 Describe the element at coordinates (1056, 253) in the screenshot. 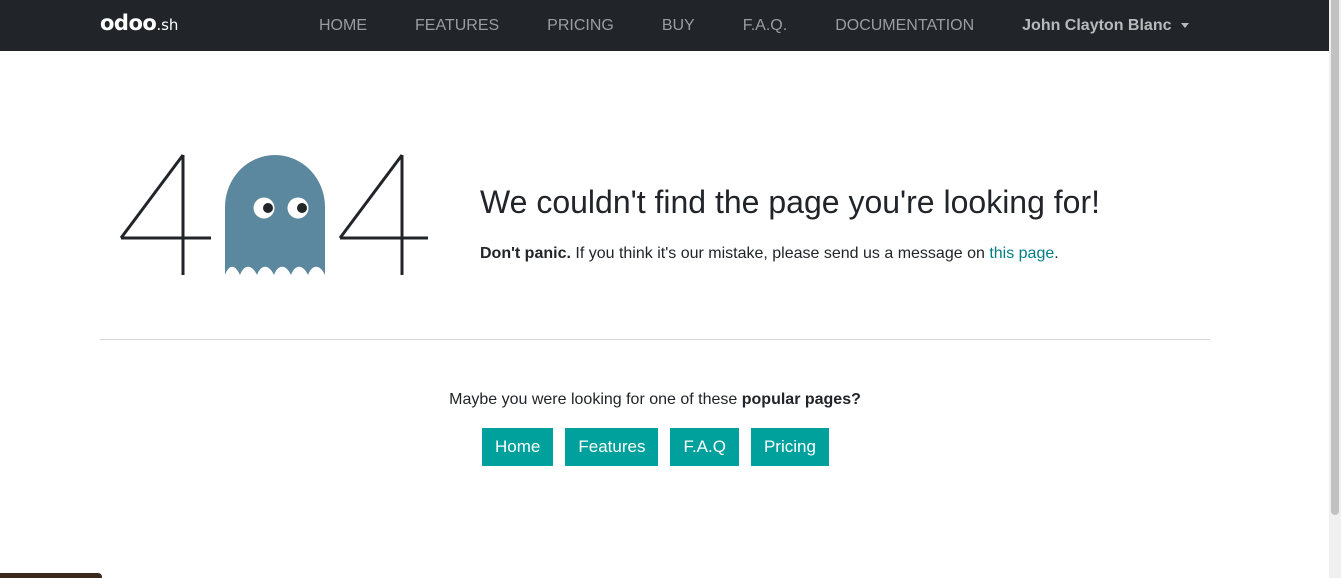

I see `message-end: .` at that location.